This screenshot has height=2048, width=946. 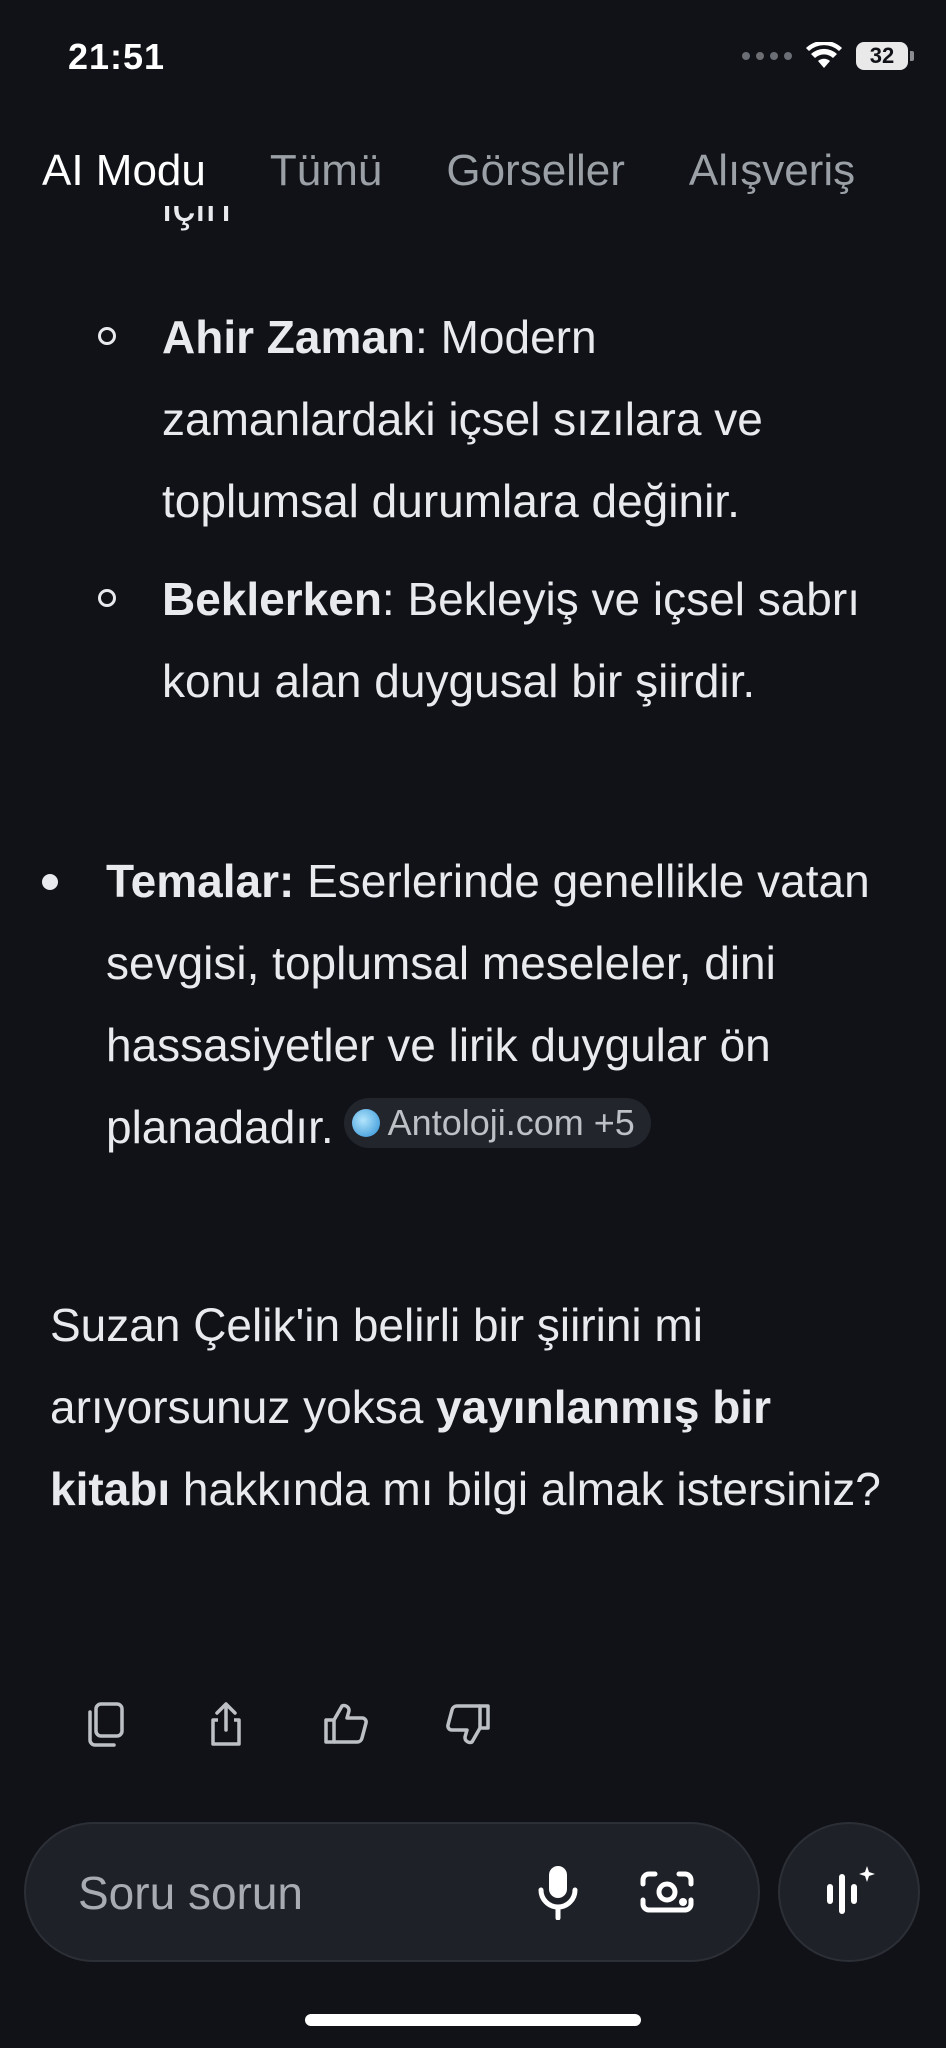 What do you see at coordinates (392, 1892) in the screenshot?
I see `search-input: Soru sorun` at bounding box center [392, 1892].